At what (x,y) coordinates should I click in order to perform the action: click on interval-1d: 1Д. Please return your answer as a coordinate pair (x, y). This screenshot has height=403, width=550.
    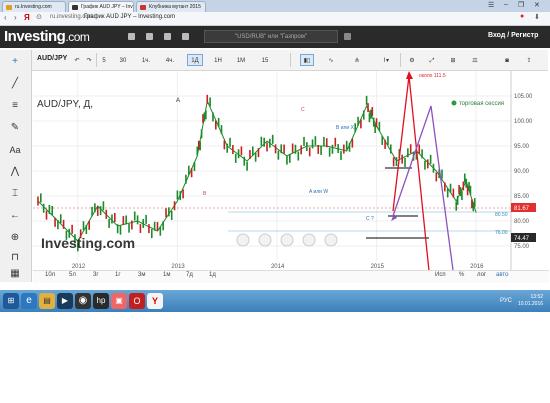
    Looking at the image, I should click on (195, 60).